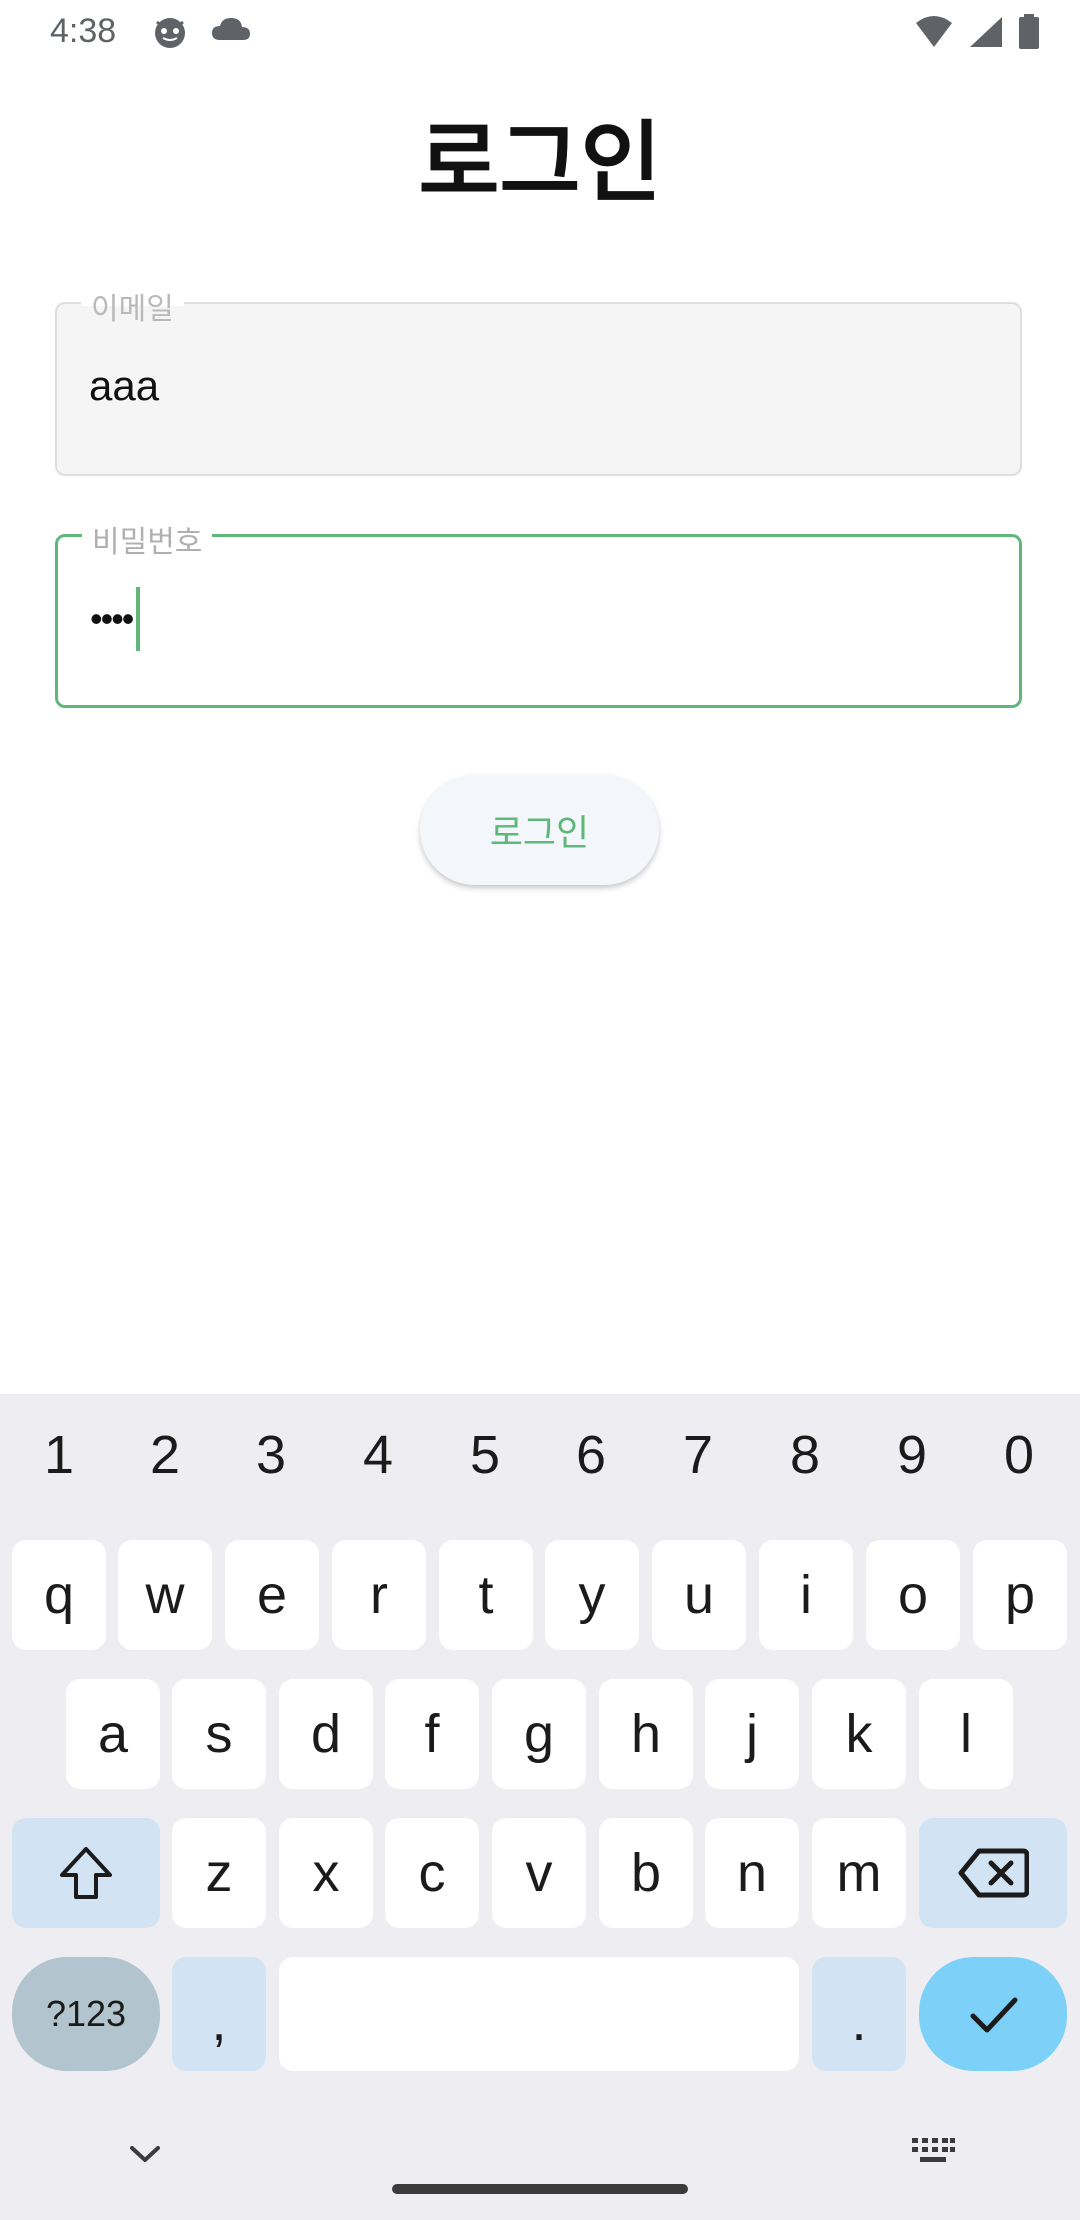 The height and width of the screenshot is (2220, 1080). I want to click on email-field-value: aaa, so click(124, 385).